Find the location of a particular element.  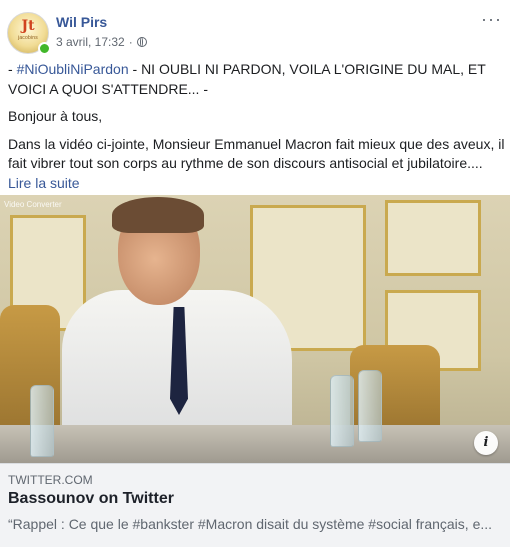

post-meta: 3 avril, 17:32 · is located at coordinates (101, 42).